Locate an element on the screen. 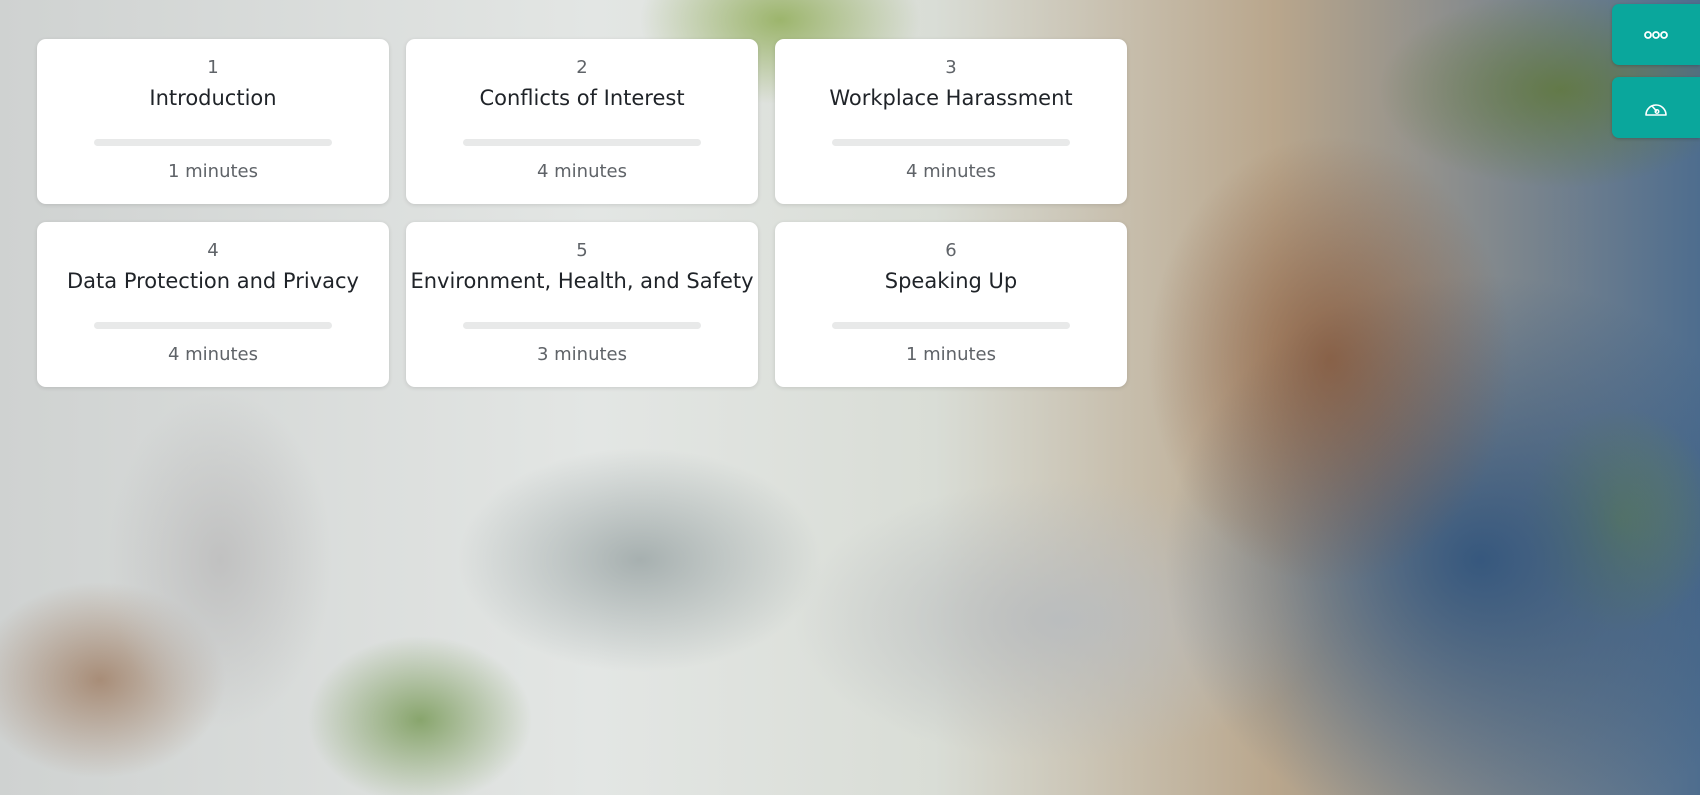 This screenshot has height=795, width=1700. lesson-title: Speaking Up is located at coordinates (951, 281).